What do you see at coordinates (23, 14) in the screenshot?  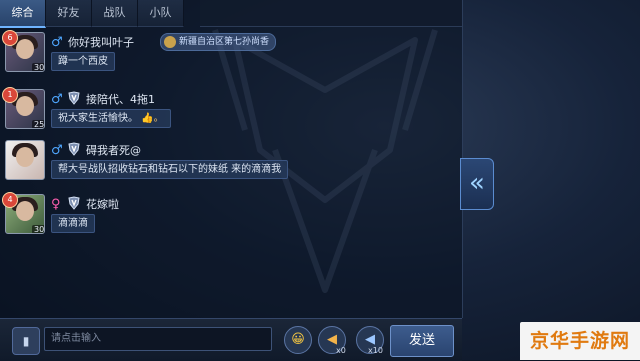 I see `tab-general: 综合` at bounding box center [23, 14].